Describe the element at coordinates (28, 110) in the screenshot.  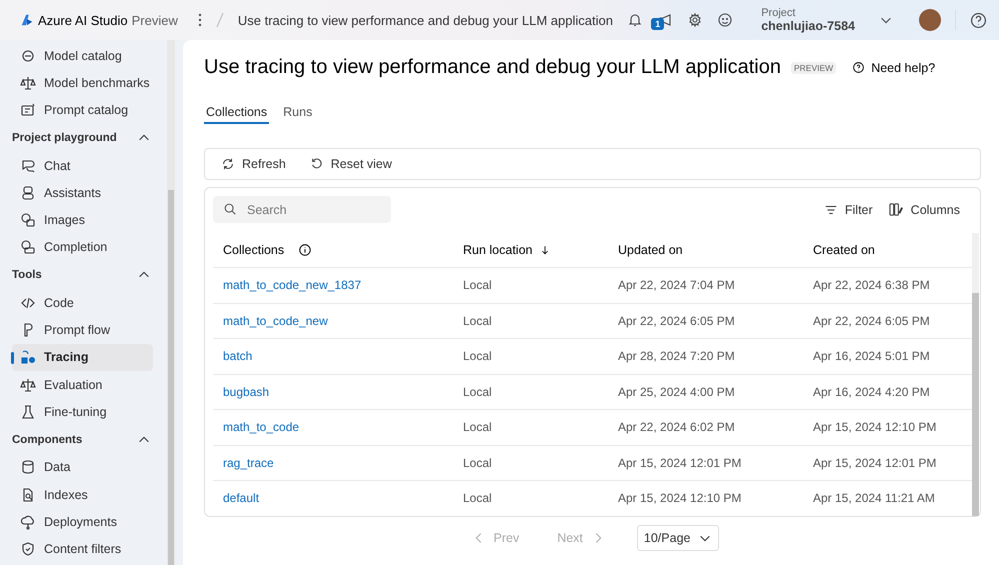
I see `catalog-icon` at that location.